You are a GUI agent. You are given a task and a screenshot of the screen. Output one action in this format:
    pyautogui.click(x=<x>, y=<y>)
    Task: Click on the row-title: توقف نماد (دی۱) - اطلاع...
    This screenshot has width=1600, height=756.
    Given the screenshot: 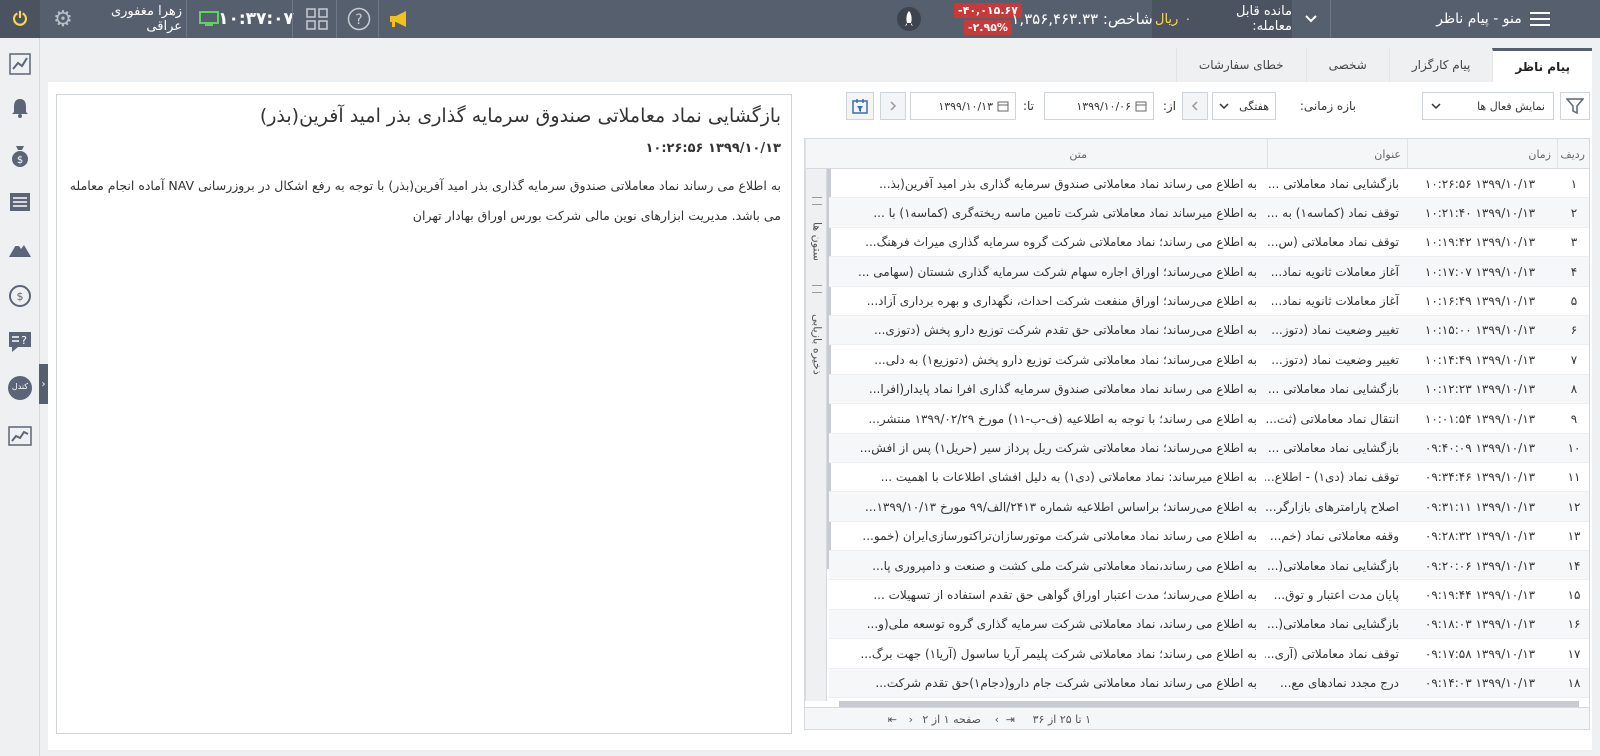 What is the action you would take?
    pyautogui.click(x=1332, y=477)
    